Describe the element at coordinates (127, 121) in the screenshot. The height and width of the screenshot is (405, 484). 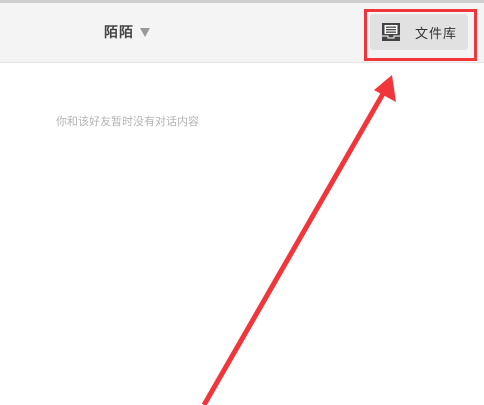
I see `empty-conversation-message: 你和该好友暂时没有对话内容` at that location.